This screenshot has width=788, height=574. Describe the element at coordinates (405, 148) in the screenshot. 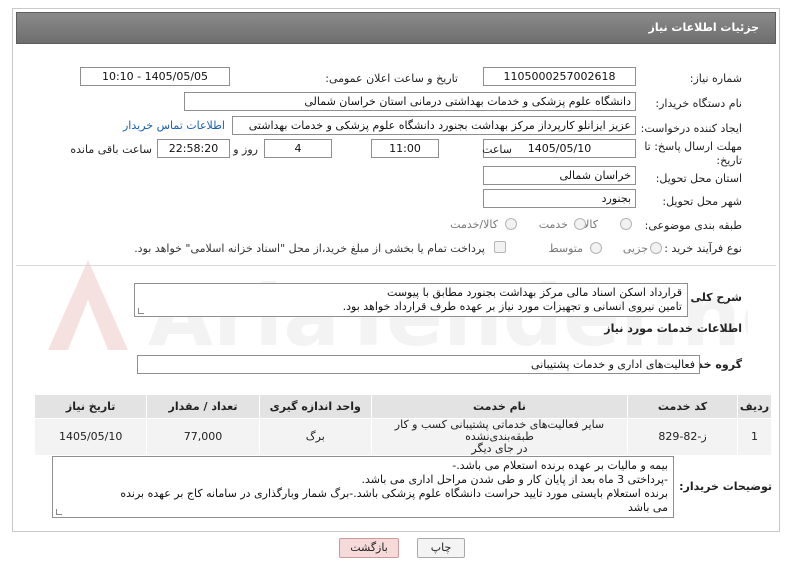

I see `deadline-time-field: 11:00` at that location.